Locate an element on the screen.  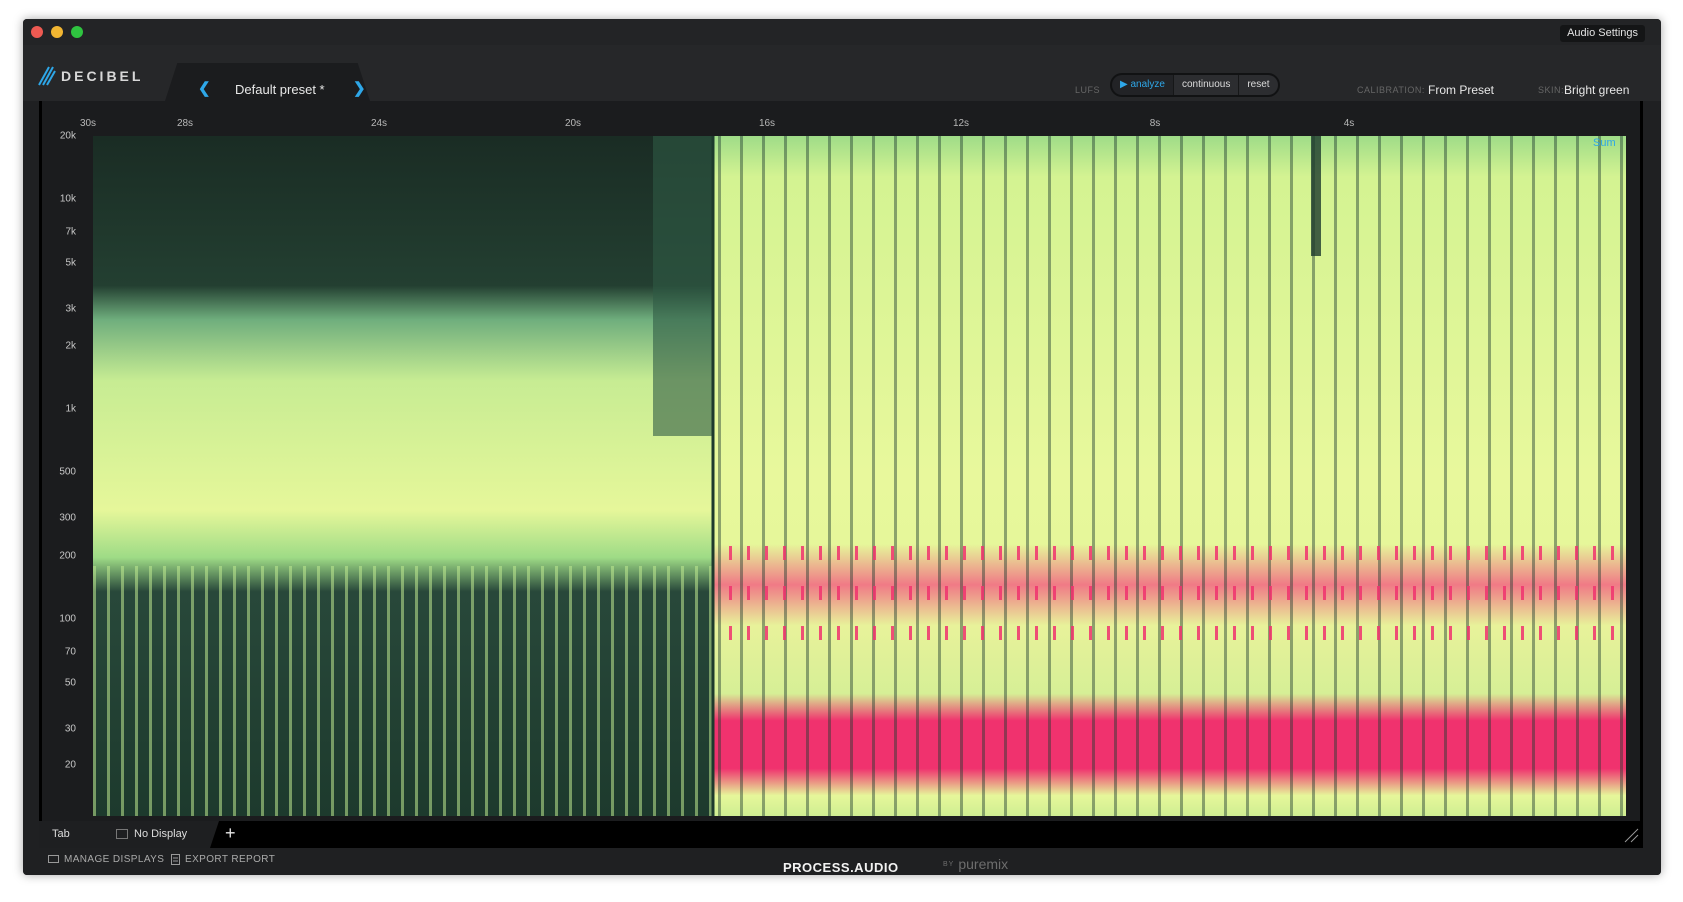
freq-label: 20k is located at coordinates (67, 136).